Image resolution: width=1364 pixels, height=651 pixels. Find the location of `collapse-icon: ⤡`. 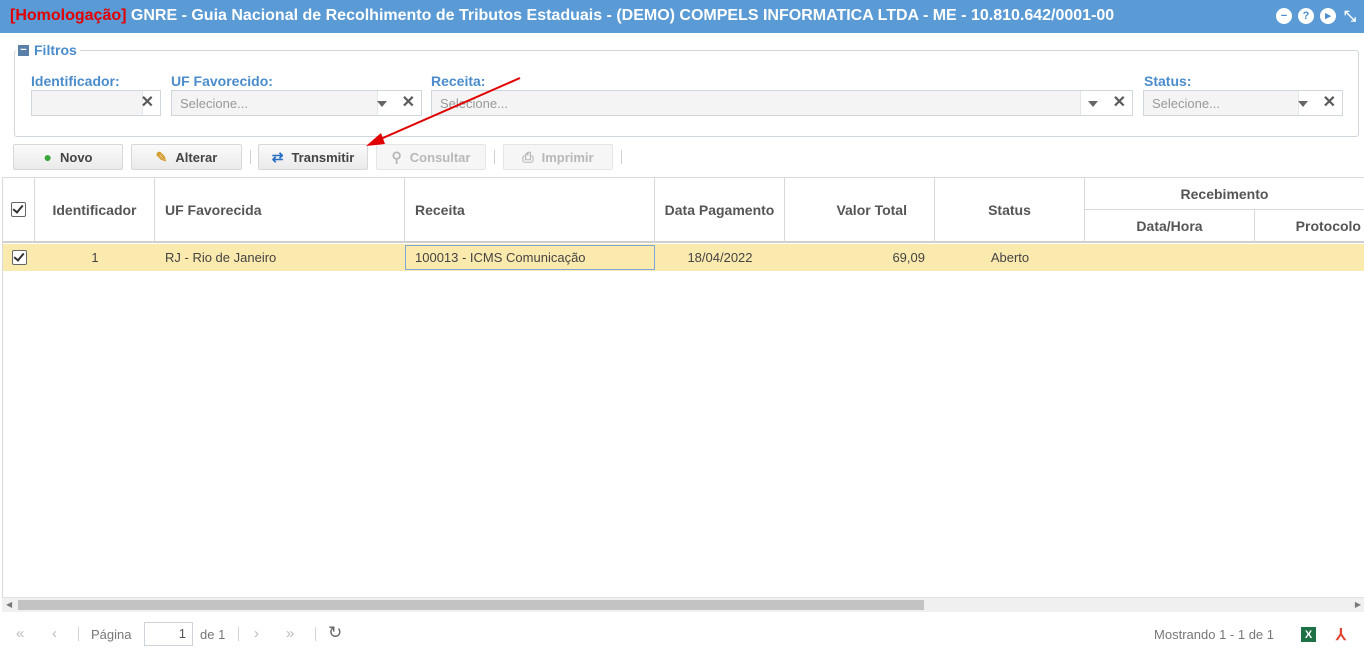

collapse-icon: ⤡ is located at coordinates (1350, 16).